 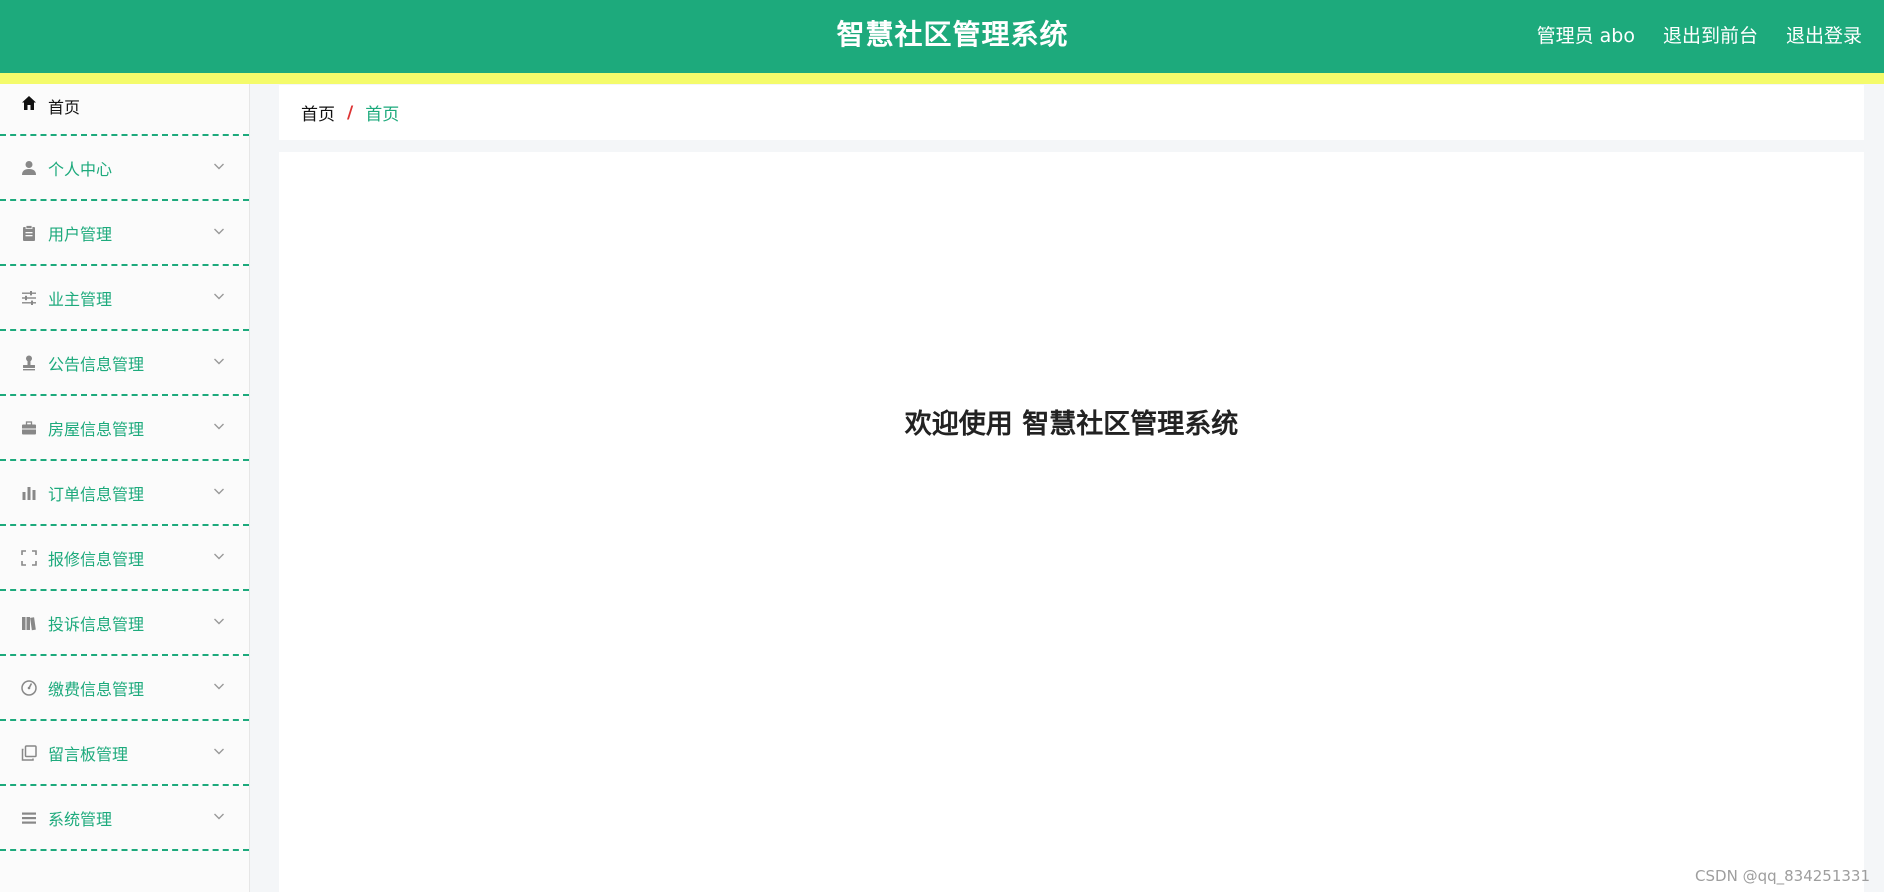 What do you see at coordinates (80, 299) in the screenshot?
I see `sidebar-item-label: 业主管理` at bounding box center [80, 299].